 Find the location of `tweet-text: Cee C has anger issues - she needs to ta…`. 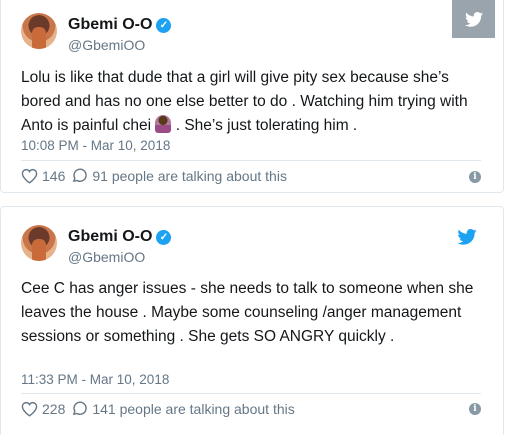

tweet-text: Cee C has anger issues - she needs to ta… is located at coordinates (247, 312).